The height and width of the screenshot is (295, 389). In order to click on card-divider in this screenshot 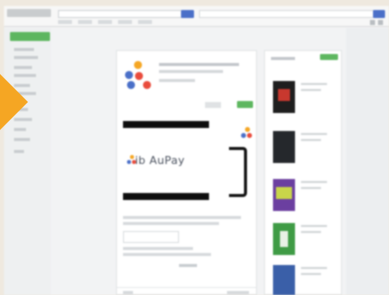, I will do `click(186, 287)`.